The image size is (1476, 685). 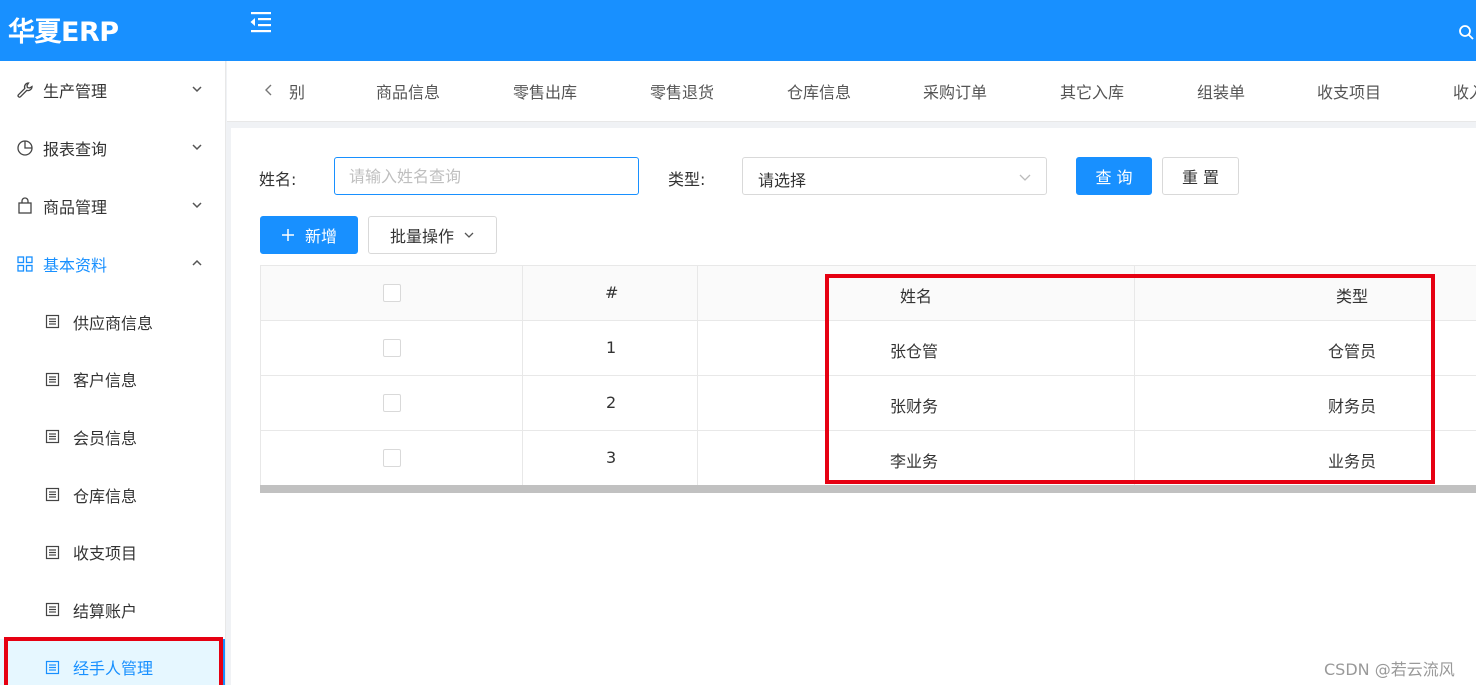 I want to click on tab-item: 别, so click(x=297, y=91).